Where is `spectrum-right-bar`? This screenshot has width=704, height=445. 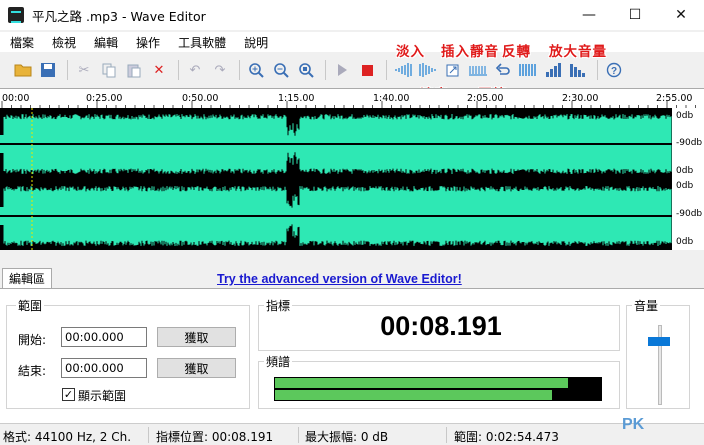 spectrum-right-bar is located at coordinates (414, 395).